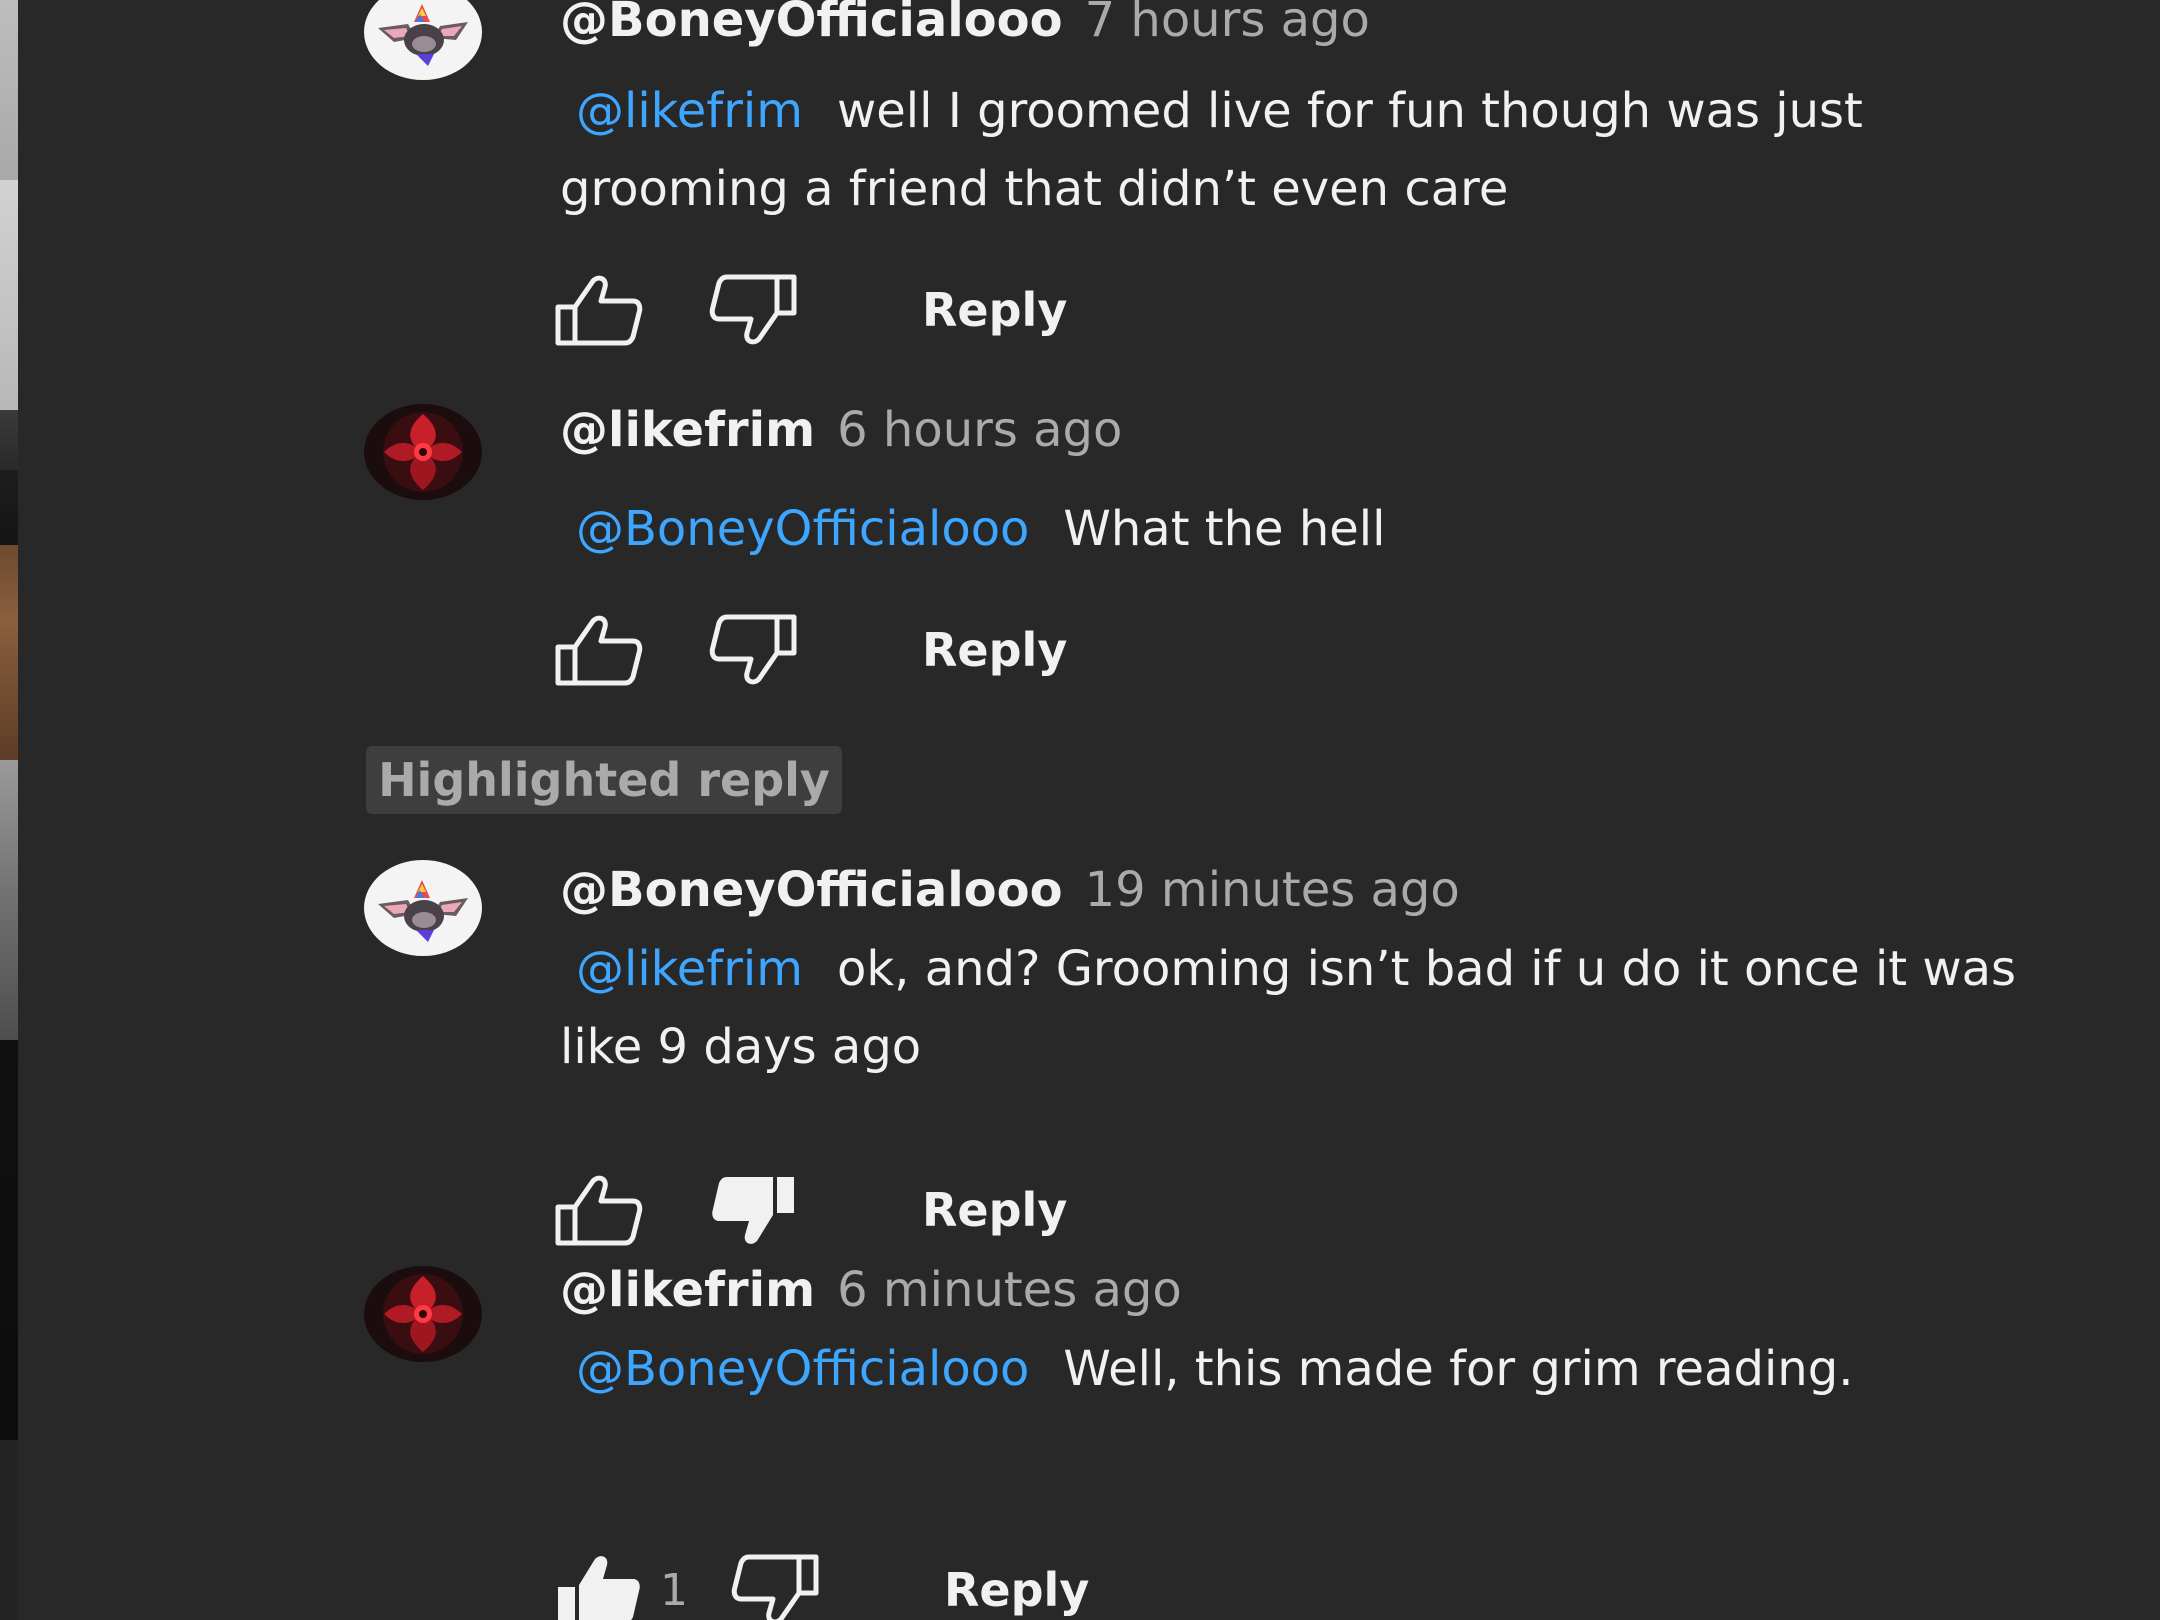 The image size is (2160, 1620). I want to click on comment-actions: 1 Reply, so click(819, 1585).